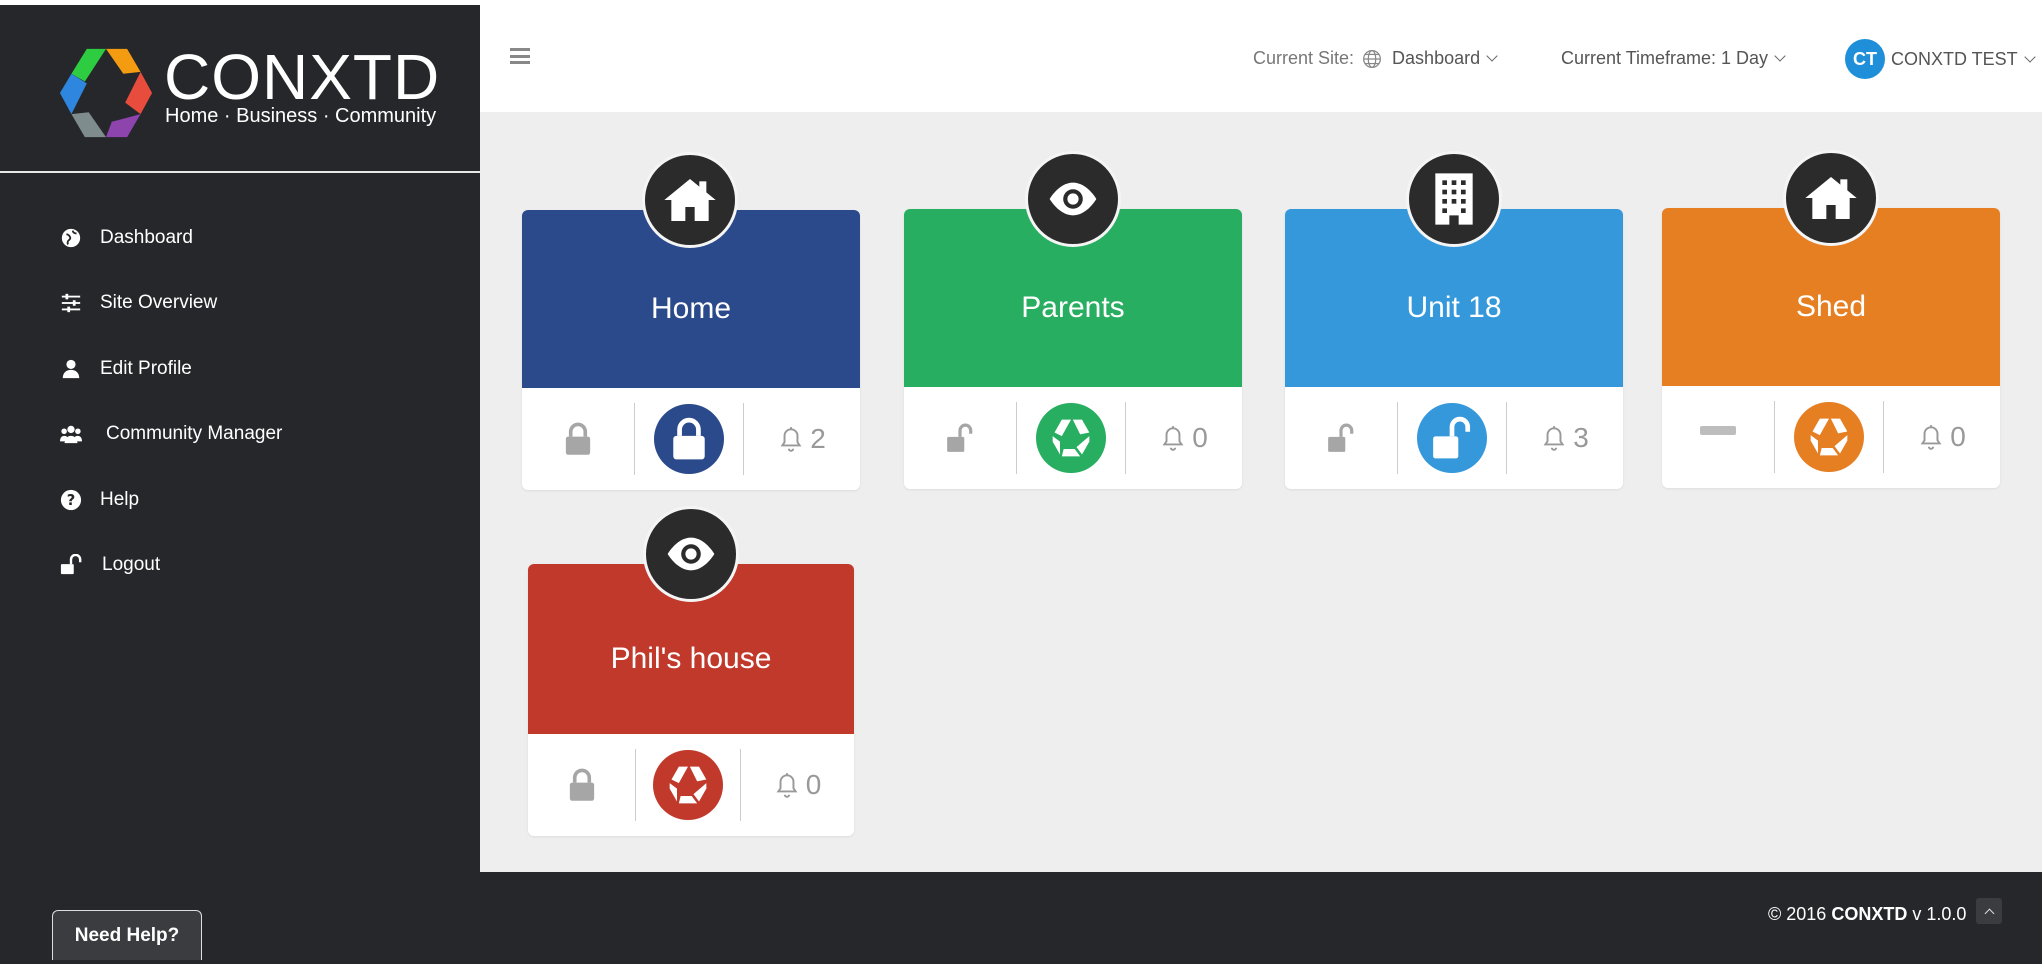 Image resolution: width=2042 pixels, height=964 pixels. What do you see at coordinates (159, 303) in the screenshot?
I see `sidebar-item-label: Site Overview` at bounding box center [159, 303].